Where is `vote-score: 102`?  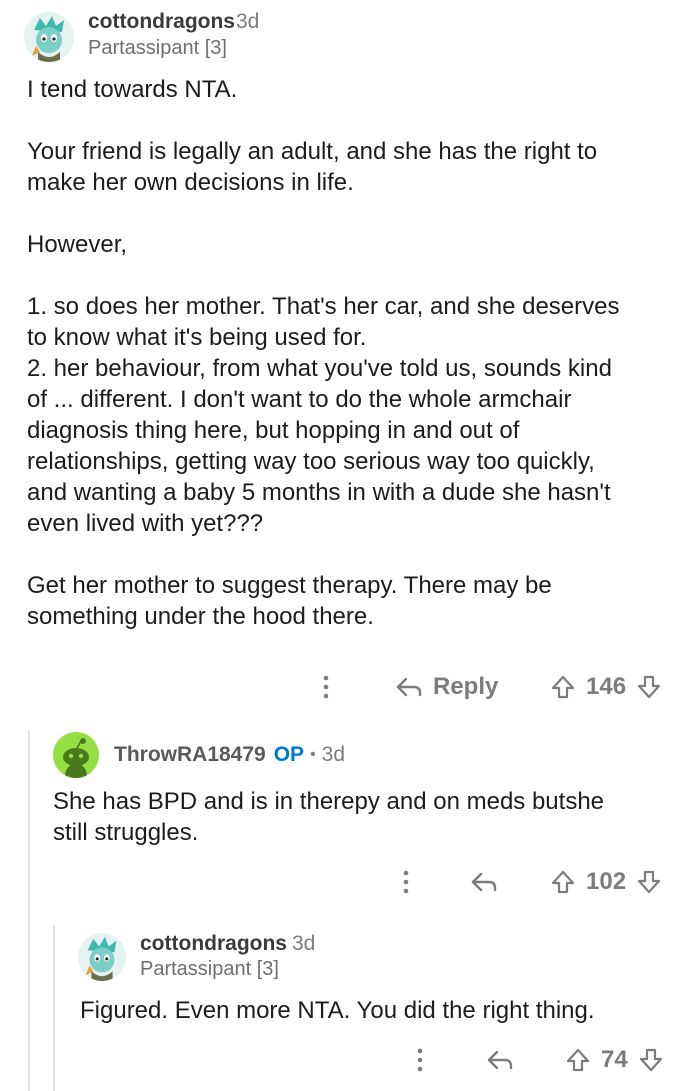 vote-score: 102 is located at coordinates (606, 881).